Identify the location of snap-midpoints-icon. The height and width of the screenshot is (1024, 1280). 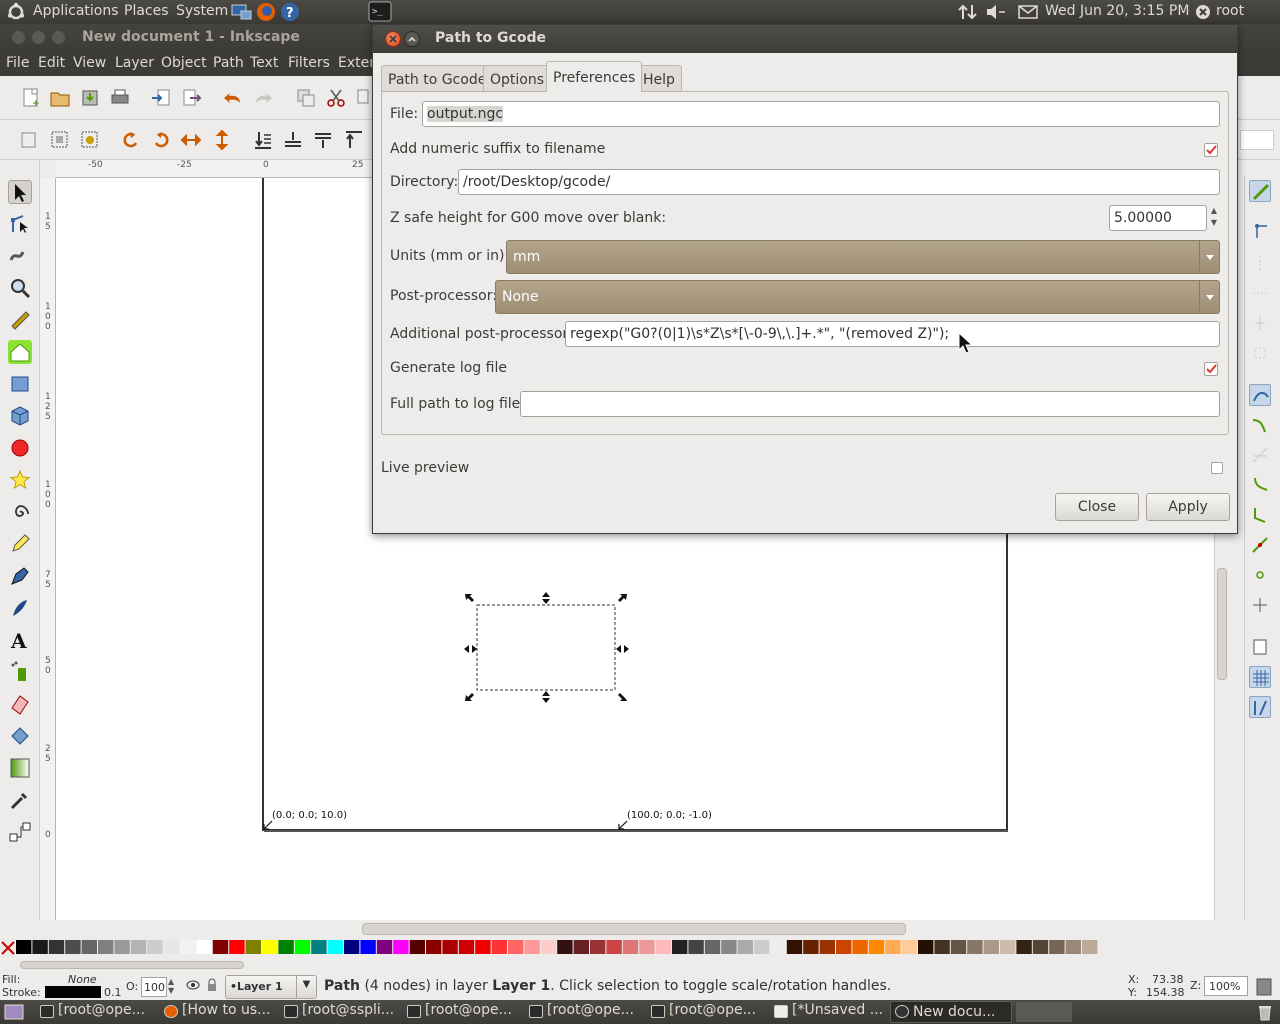
(1260, 545).